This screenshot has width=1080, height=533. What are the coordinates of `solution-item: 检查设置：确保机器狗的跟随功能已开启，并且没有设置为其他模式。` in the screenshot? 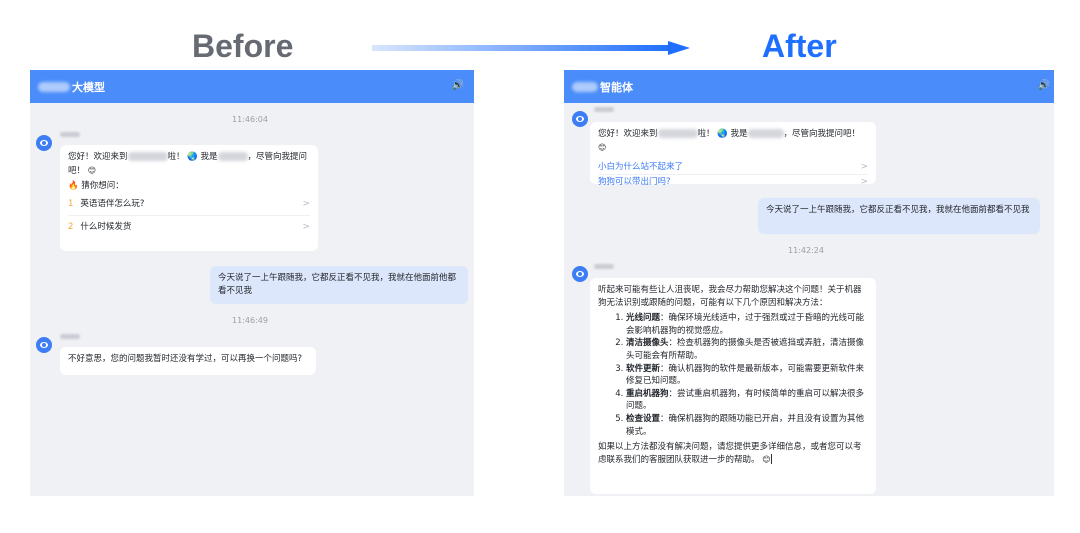 It's located at (747, 425).